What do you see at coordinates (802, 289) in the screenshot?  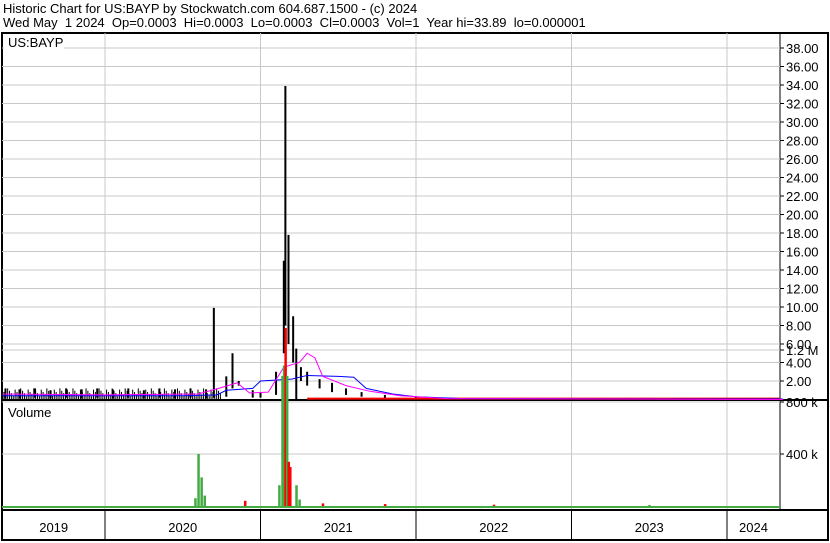 I see `price-tick-label: 12.00` at bounding box center [802, 289].